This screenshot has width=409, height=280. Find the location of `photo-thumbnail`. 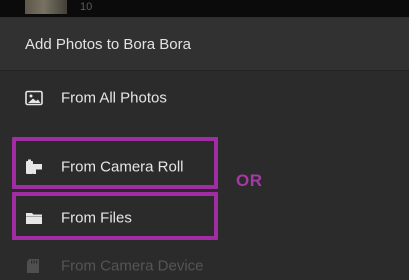

photo-thumbnail is located at coordinates (46, 7).